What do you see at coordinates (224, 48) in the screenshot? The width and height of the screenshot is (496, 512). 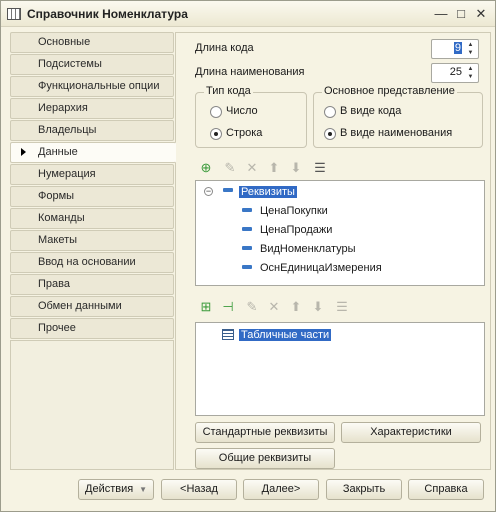 I see `code-length-label: Длина кода` at bounding box center [224, 48].